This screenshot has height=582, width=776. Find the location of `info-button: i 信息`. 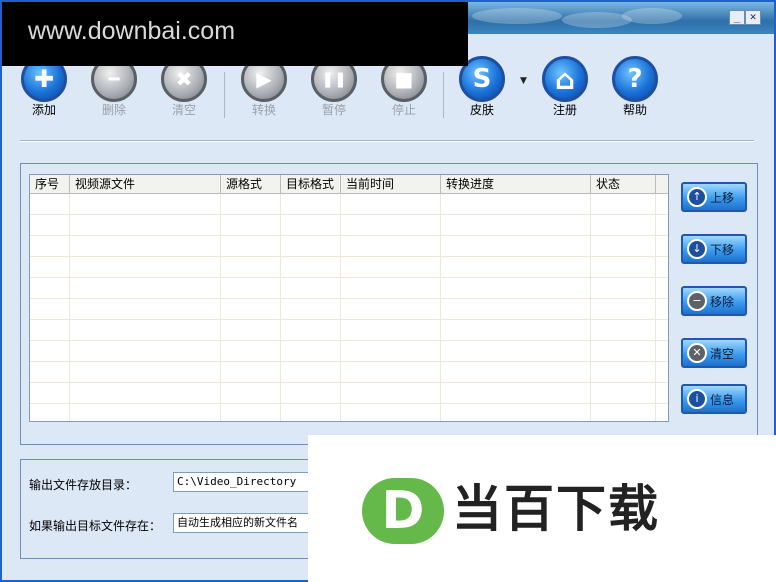

info-button: i 信息 is located at coordinates (714, 399).